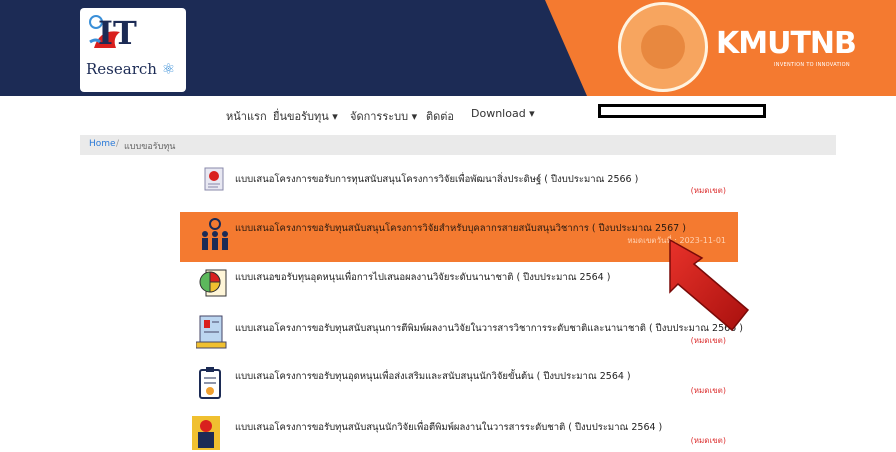 Image resolution: width=896 pixels, height=452 pixels. What do you see at coordinates (503, 113) in the screenshot?
I see `nav-download-dropdown: Download ▾` at bounding box center [503, 113].